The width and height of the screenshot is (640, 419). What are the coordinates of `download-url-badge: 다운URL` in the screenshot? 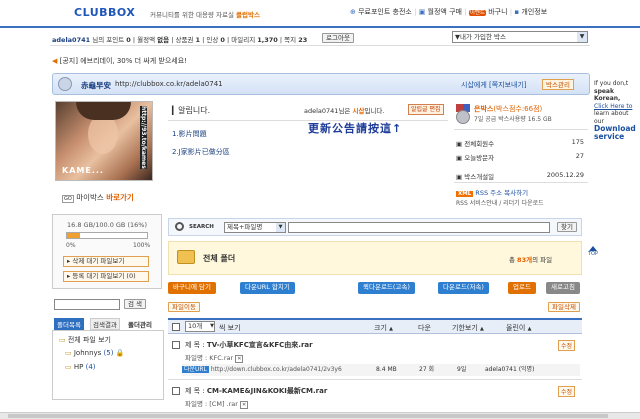 It's located at (195, 369).